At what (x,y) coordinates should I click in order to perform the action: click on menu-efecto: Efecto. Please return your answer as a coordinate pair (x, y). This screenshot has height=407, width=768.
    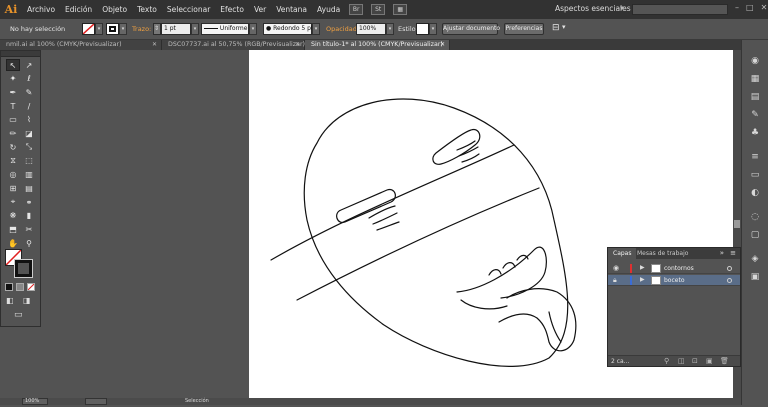
    Looking at the image, I should click on (232, 9).